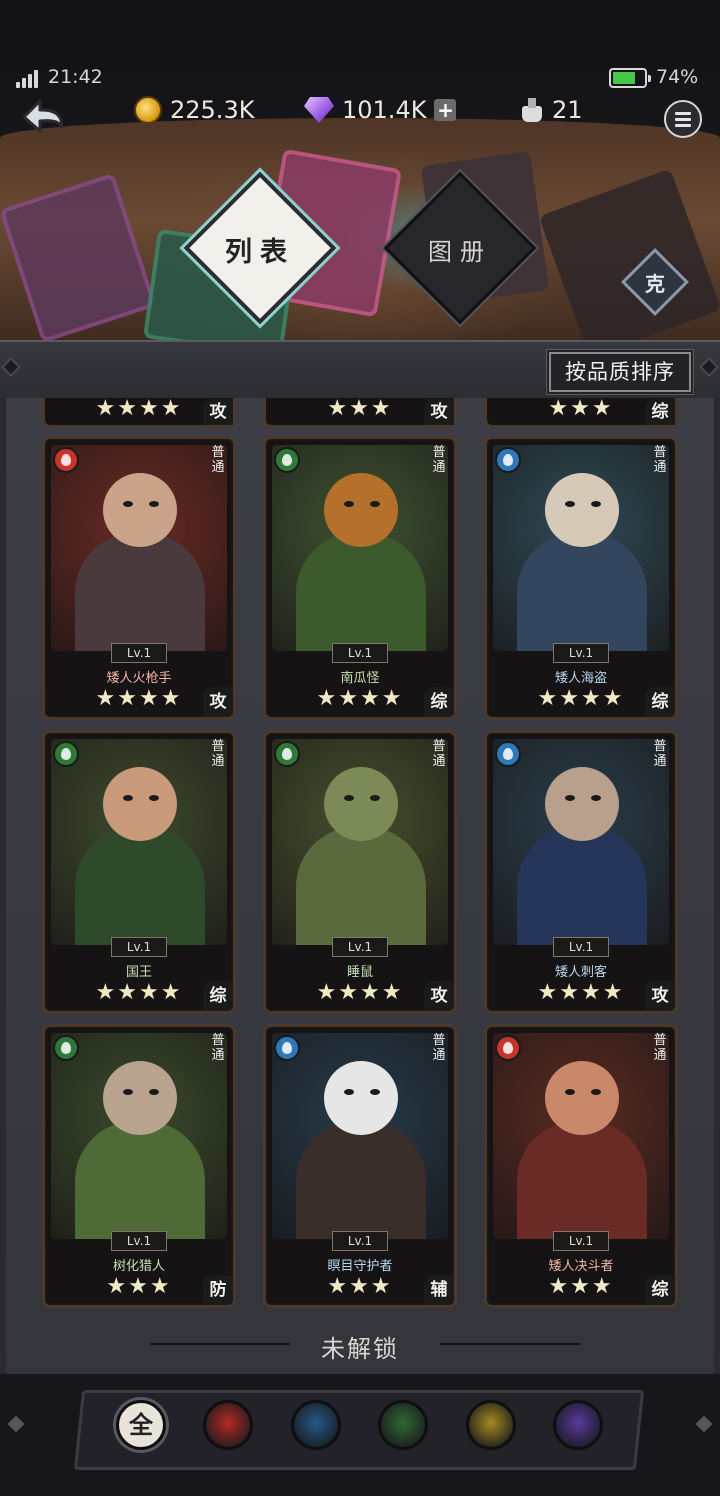 The image size is (720, 1496). I want to click on character-card: 普通 Lv.1 矮人海盗 ★★★★ 综, so click(581, 578).